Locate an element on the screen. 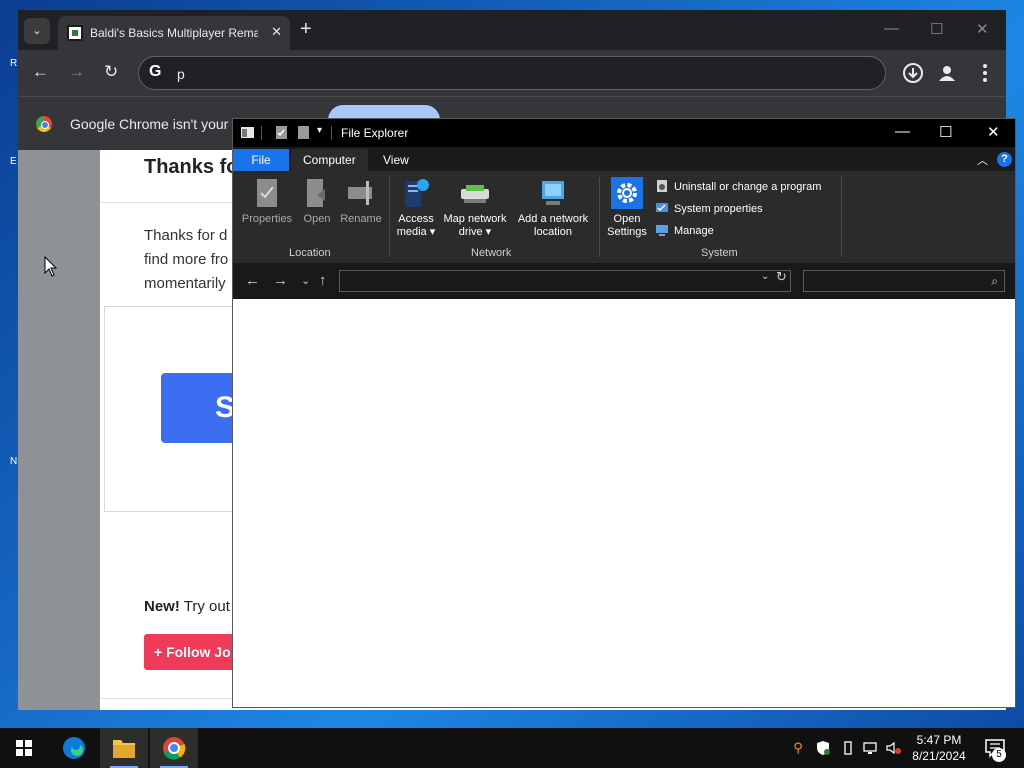  new-folder-qat-icon is located at coordinates (303, 132).